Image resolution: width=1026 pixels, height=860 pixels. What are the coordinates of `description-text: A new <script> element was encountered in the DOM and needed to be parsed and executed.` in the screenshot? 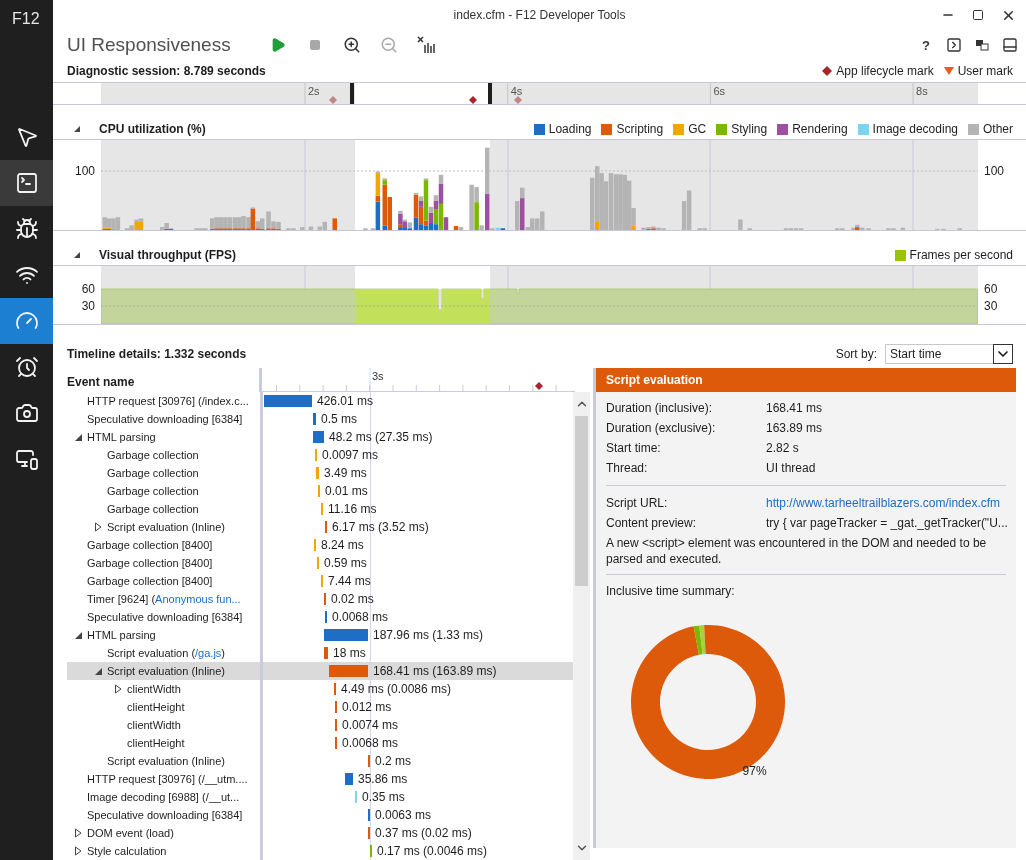 It's located at (797, 551).